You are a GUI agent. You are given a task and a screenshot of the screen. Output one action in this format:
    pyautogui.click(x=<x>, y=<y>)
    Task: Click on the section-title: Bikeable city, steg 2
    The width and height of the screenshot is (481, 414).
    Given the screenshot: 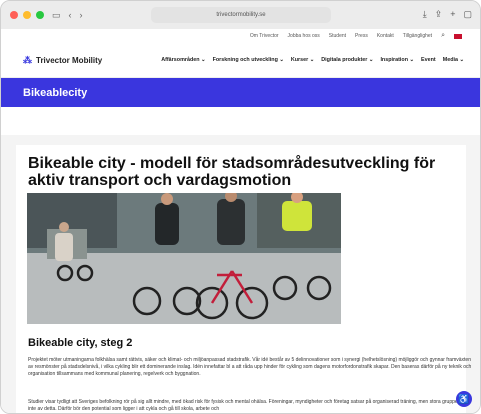 What is the action you would take?
    pyautogui.click(x=80, y=343)
    